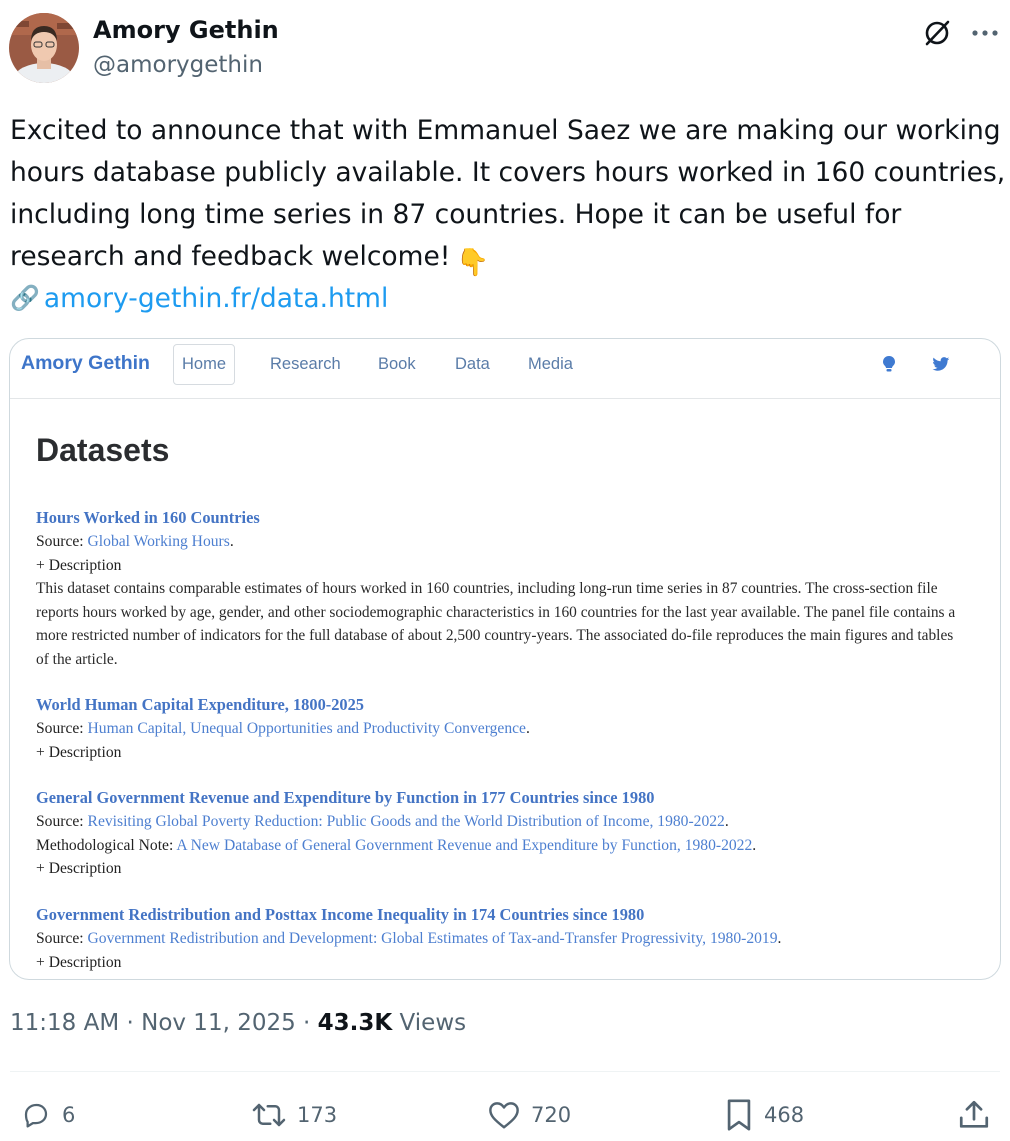 This screenshot has height=1141, width=1010. What do you see at coordinates (397, 364) in the screenshot?
I see `nav-book: Book` at bounding box center [397, 364].